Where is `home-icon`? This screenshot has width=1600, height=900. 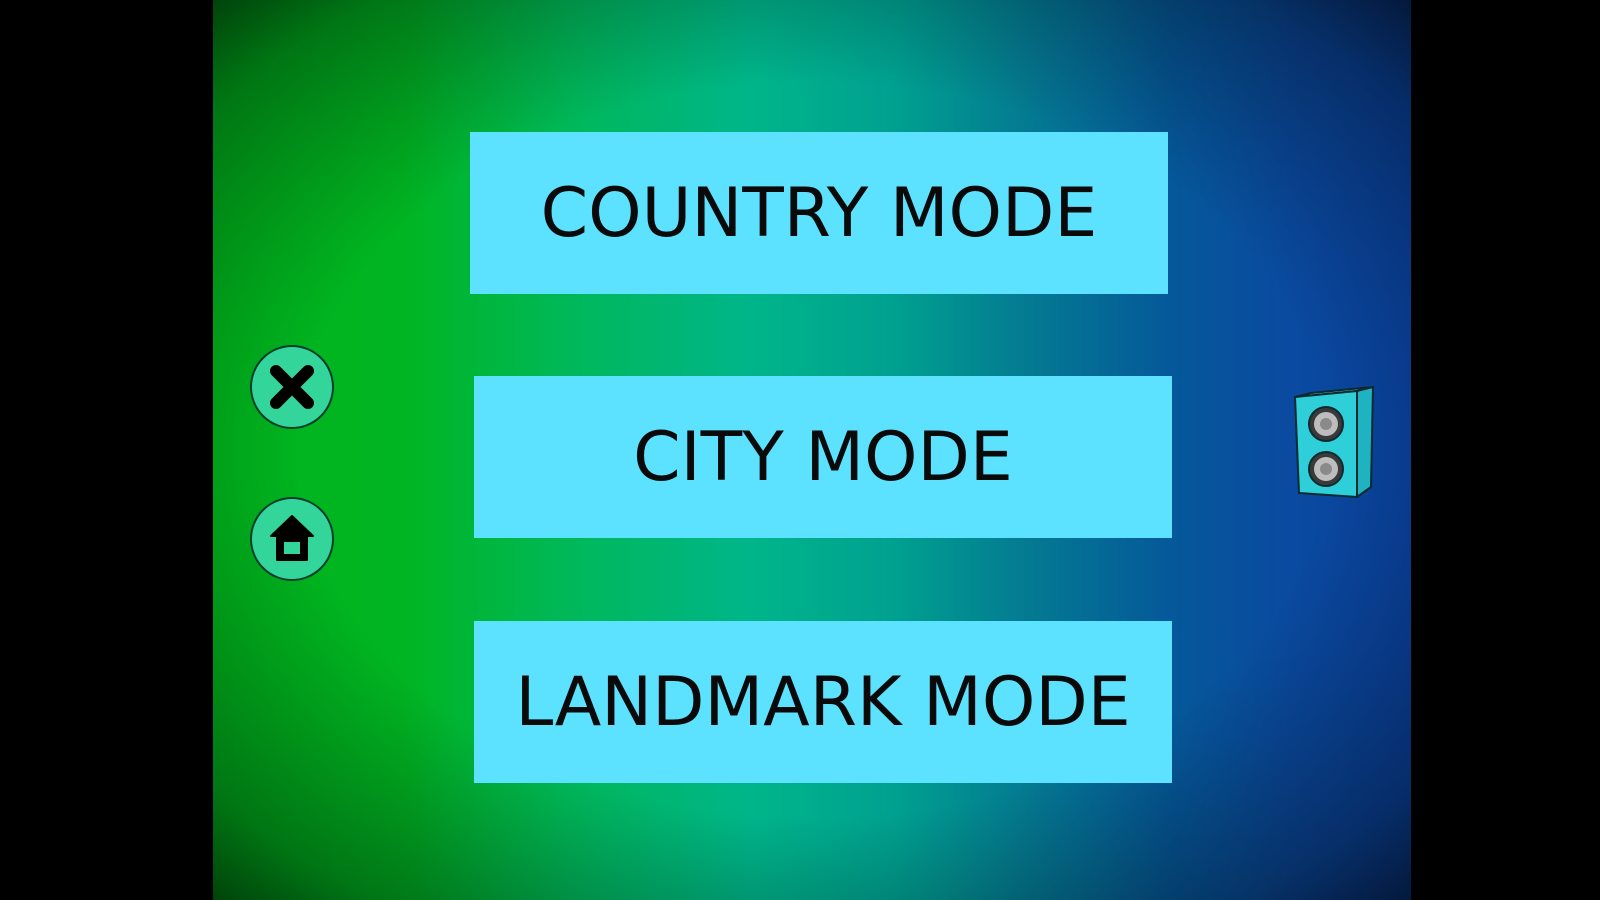
home-icon is located at coordinates (292, 538).